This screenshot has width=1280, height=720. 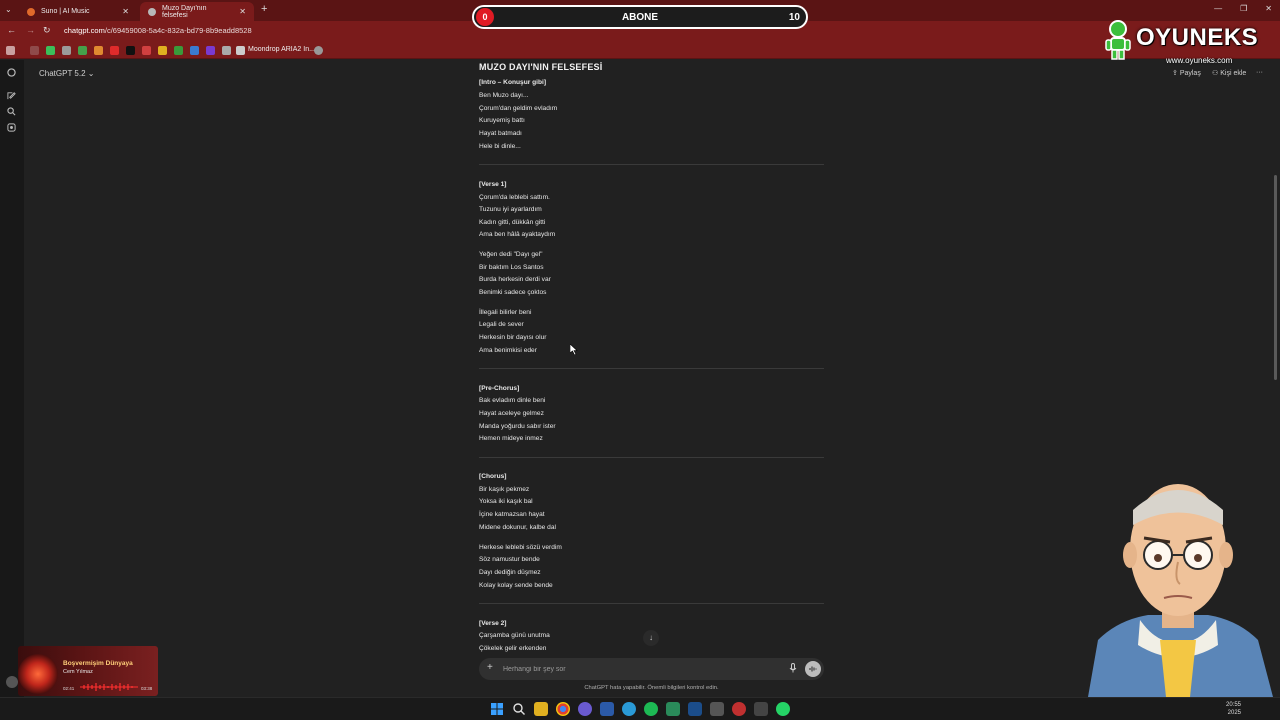 I want to click on minimize-button: —, so click(x=1218, y=8).